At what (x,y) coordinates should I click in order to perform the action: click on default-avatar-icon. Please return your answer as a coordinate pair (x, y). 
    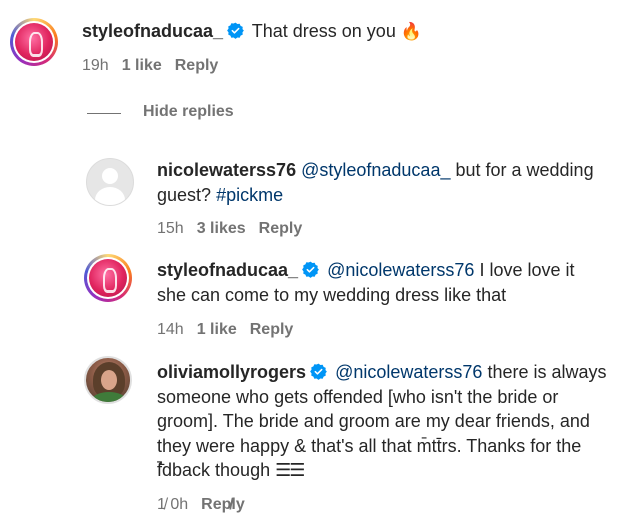
    Looking at the image, I should click on (110, 182).